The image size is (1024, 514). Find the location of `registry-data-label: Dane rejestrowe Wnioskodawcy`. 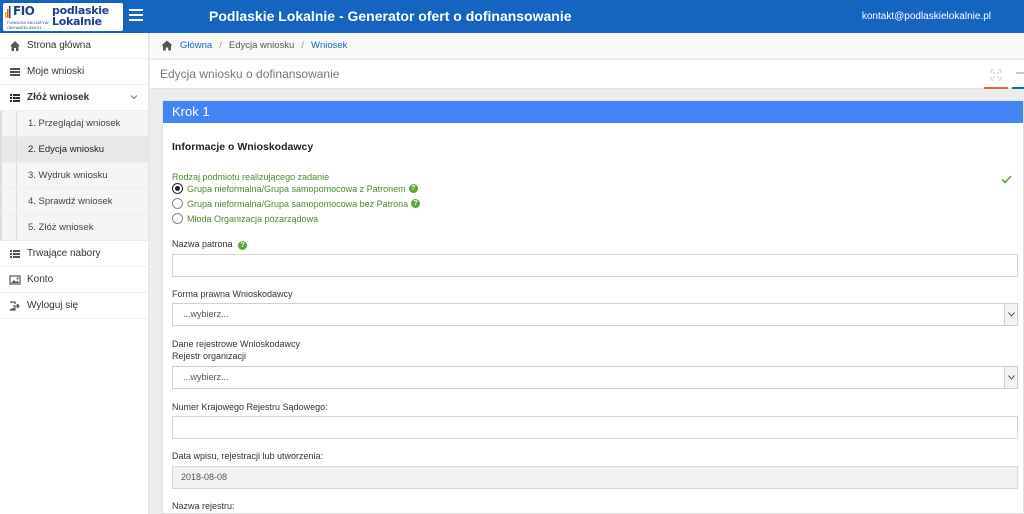

registry-data-label: Dane rejestrowe Wnioskodawcy is located at coordinates (236, 344).